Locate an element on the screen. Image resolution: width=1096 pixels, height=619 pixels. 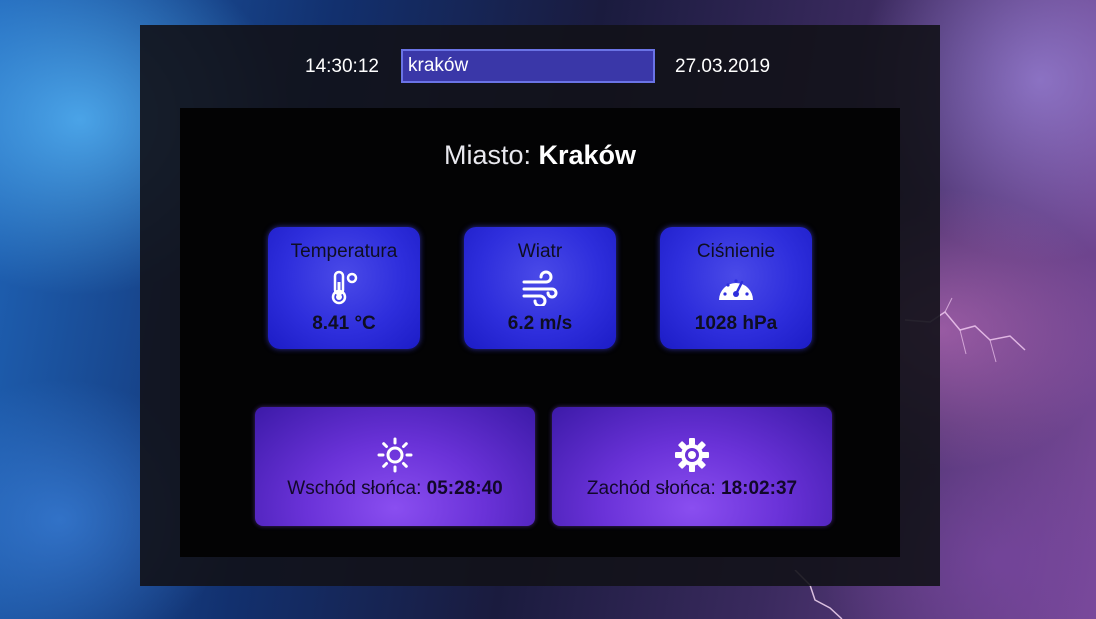
city-name: Kraków is located at coordinates (587, 155).